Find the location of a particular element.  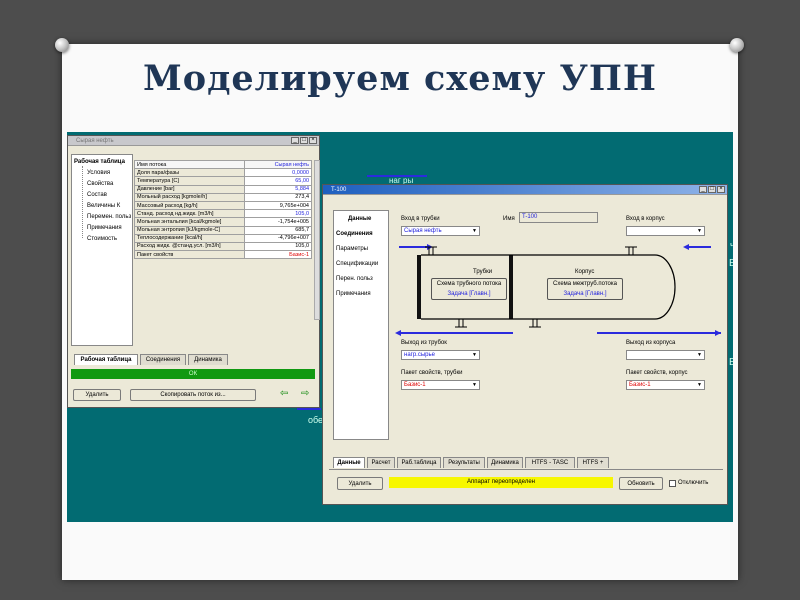

tree-line is located at coordinates (82, 202).